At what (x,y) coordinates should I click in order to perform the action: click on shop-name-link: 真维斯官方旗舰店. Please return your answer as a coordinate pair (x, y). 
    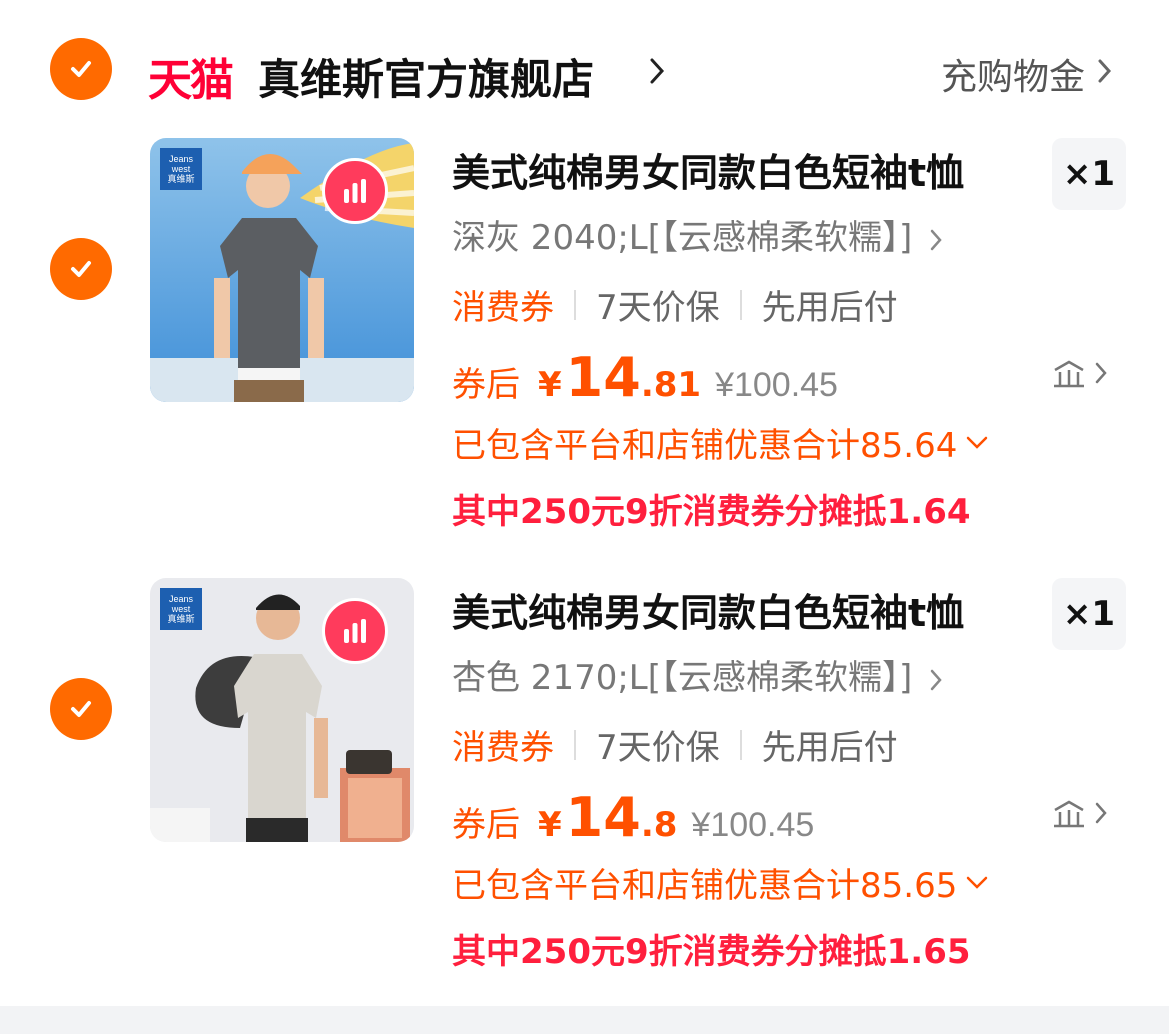
    Looking at the image, I should click on (426, 76).